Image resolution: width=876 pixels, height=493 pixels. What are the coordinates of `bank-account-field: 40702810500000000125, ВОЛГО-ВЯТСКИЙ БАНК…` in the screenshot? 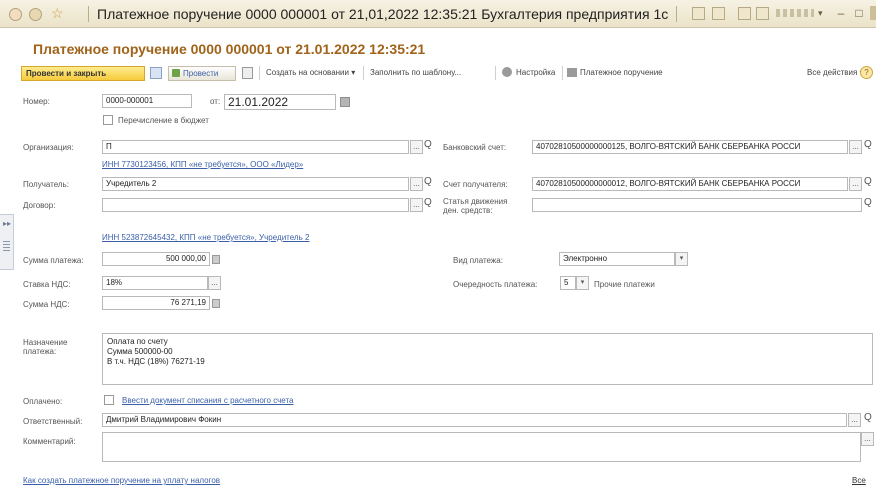 It's located at (690, 147).